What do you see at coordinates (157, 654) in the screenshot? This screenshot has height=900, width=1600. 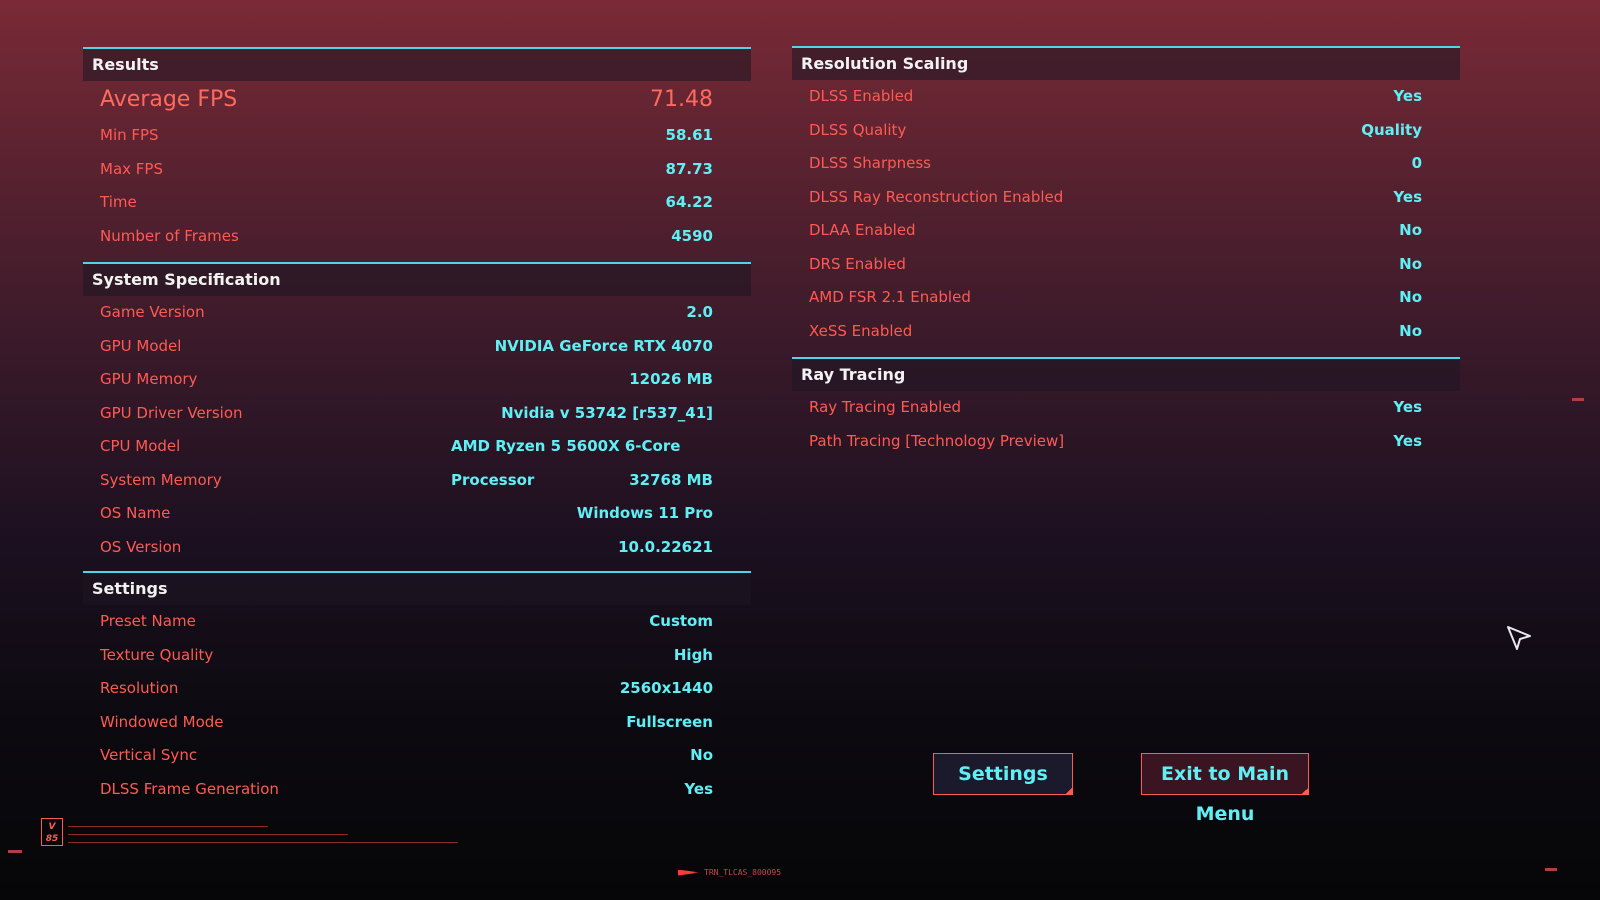 I see `settings-label: Texture Quality` at bounding box center [157, 654].